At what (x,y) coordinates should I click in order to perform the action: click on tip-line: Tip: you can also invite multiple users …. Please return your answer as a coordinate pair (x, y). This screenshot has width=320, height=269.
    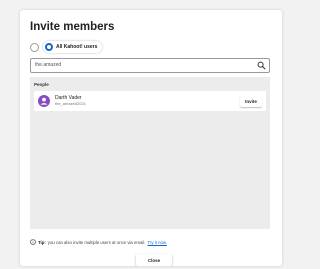
    Looking at the image, I should click on (98, 242).